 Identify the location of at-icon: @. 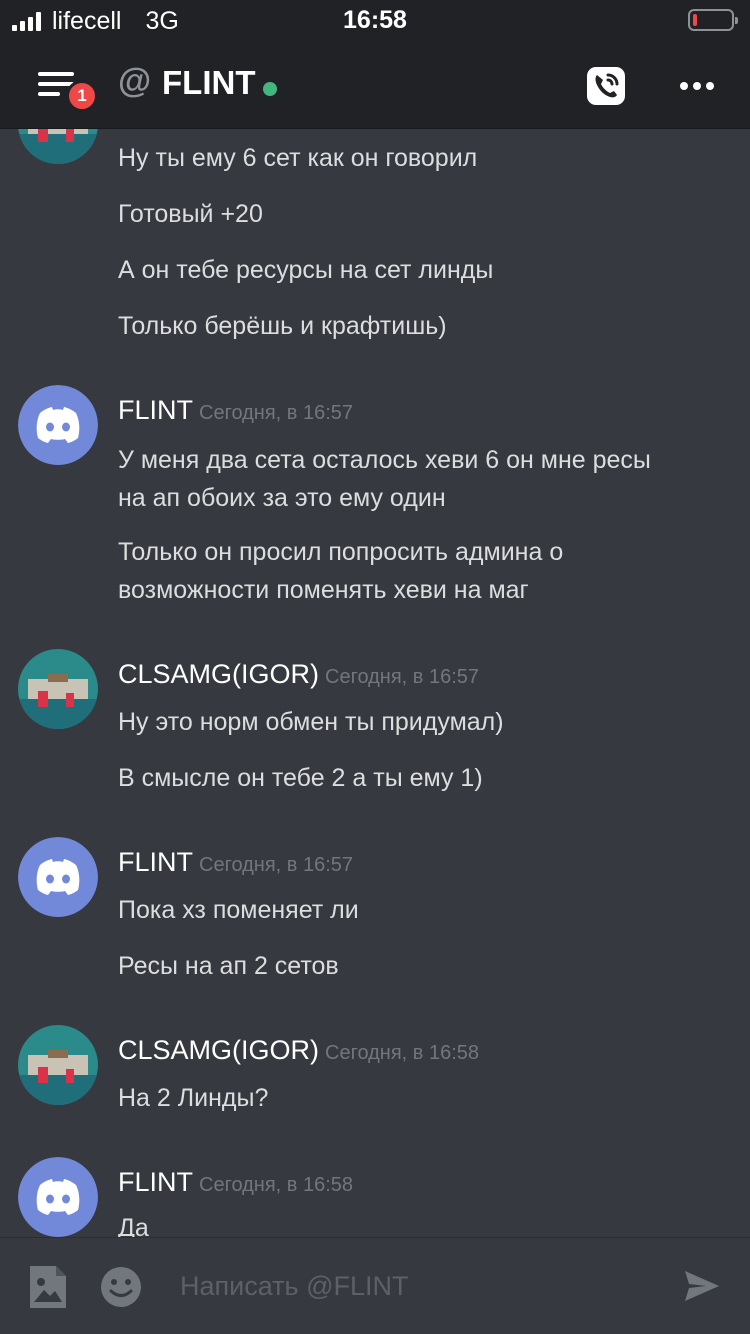
(135, 81).